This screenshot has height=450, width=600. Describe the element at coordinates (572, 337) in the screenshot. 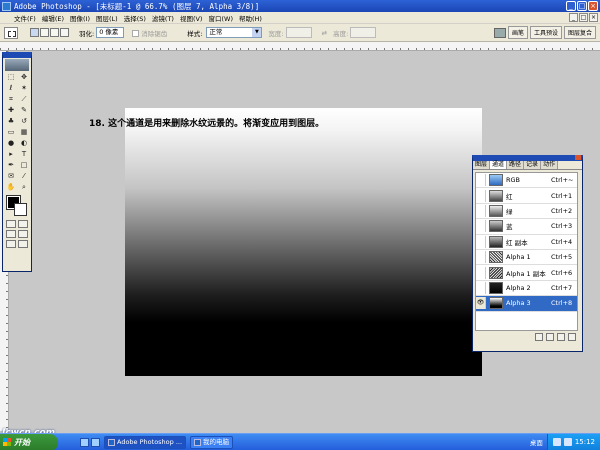

I see `trash-icon` at that location.